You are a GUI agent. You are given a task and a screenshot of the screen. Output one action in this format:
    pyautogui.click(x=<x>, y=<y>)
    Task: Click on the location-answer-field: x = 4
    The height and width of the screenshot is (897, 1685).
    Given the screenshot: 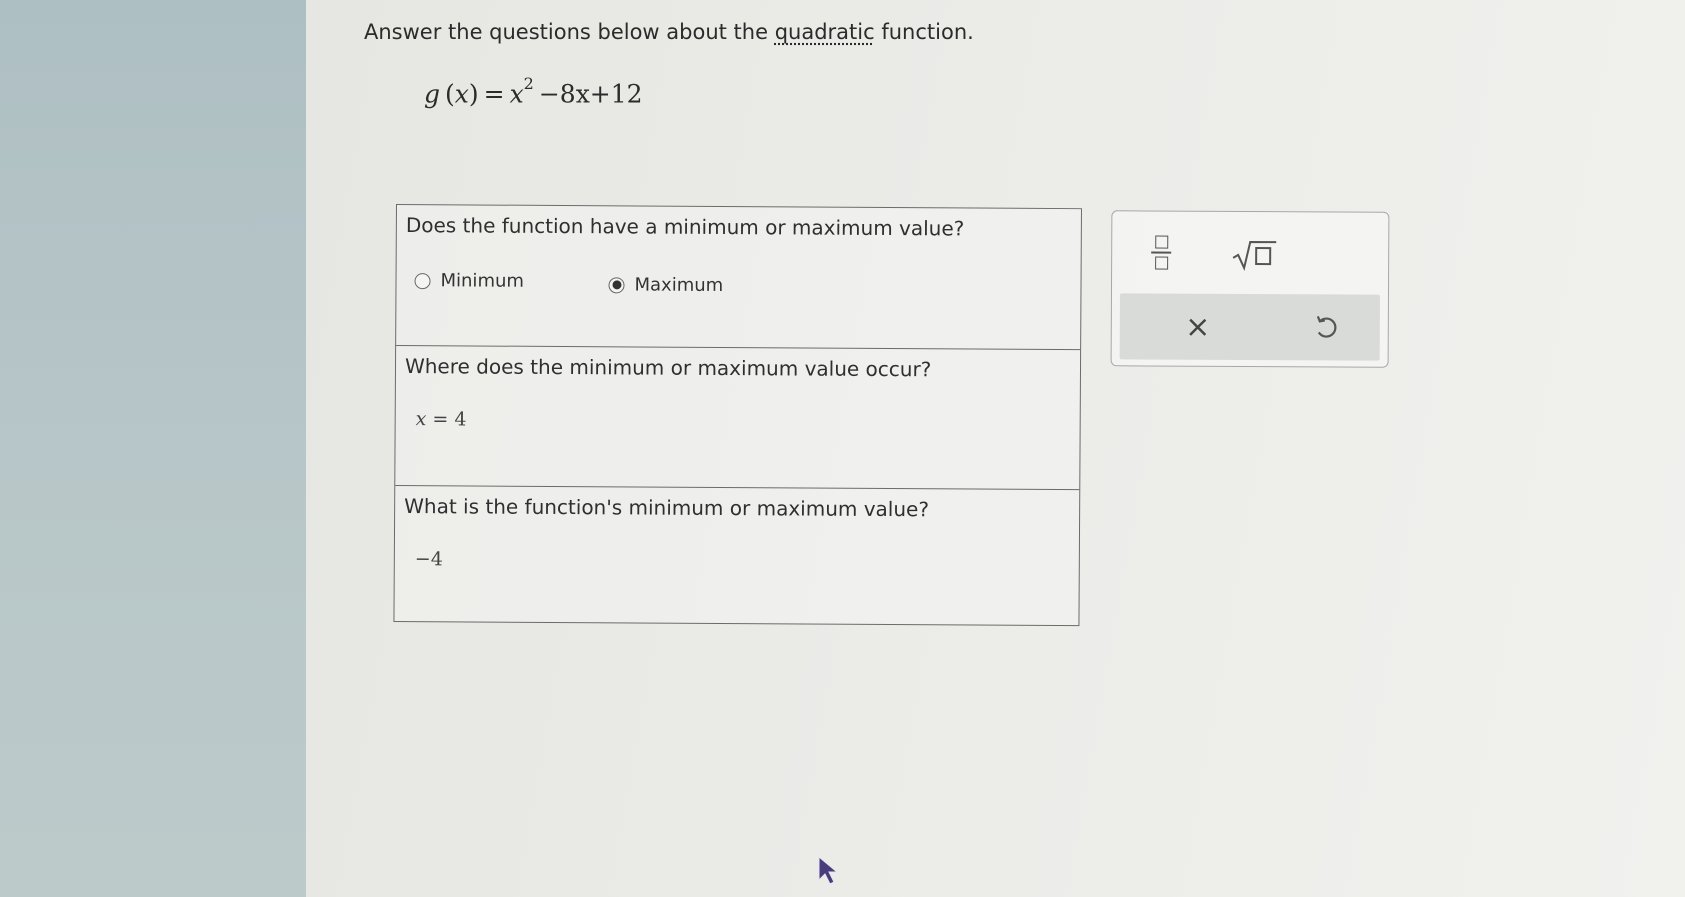 What is the action you would take?
    pyautogui.click(x=441, y=419)
    